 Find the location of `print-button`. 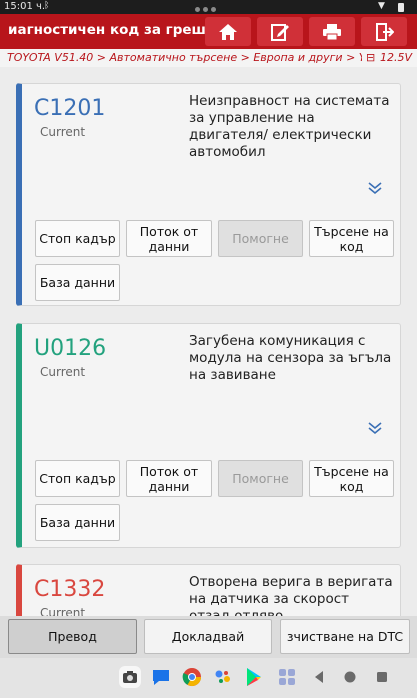

print-button is located at coordinates (332, 31).